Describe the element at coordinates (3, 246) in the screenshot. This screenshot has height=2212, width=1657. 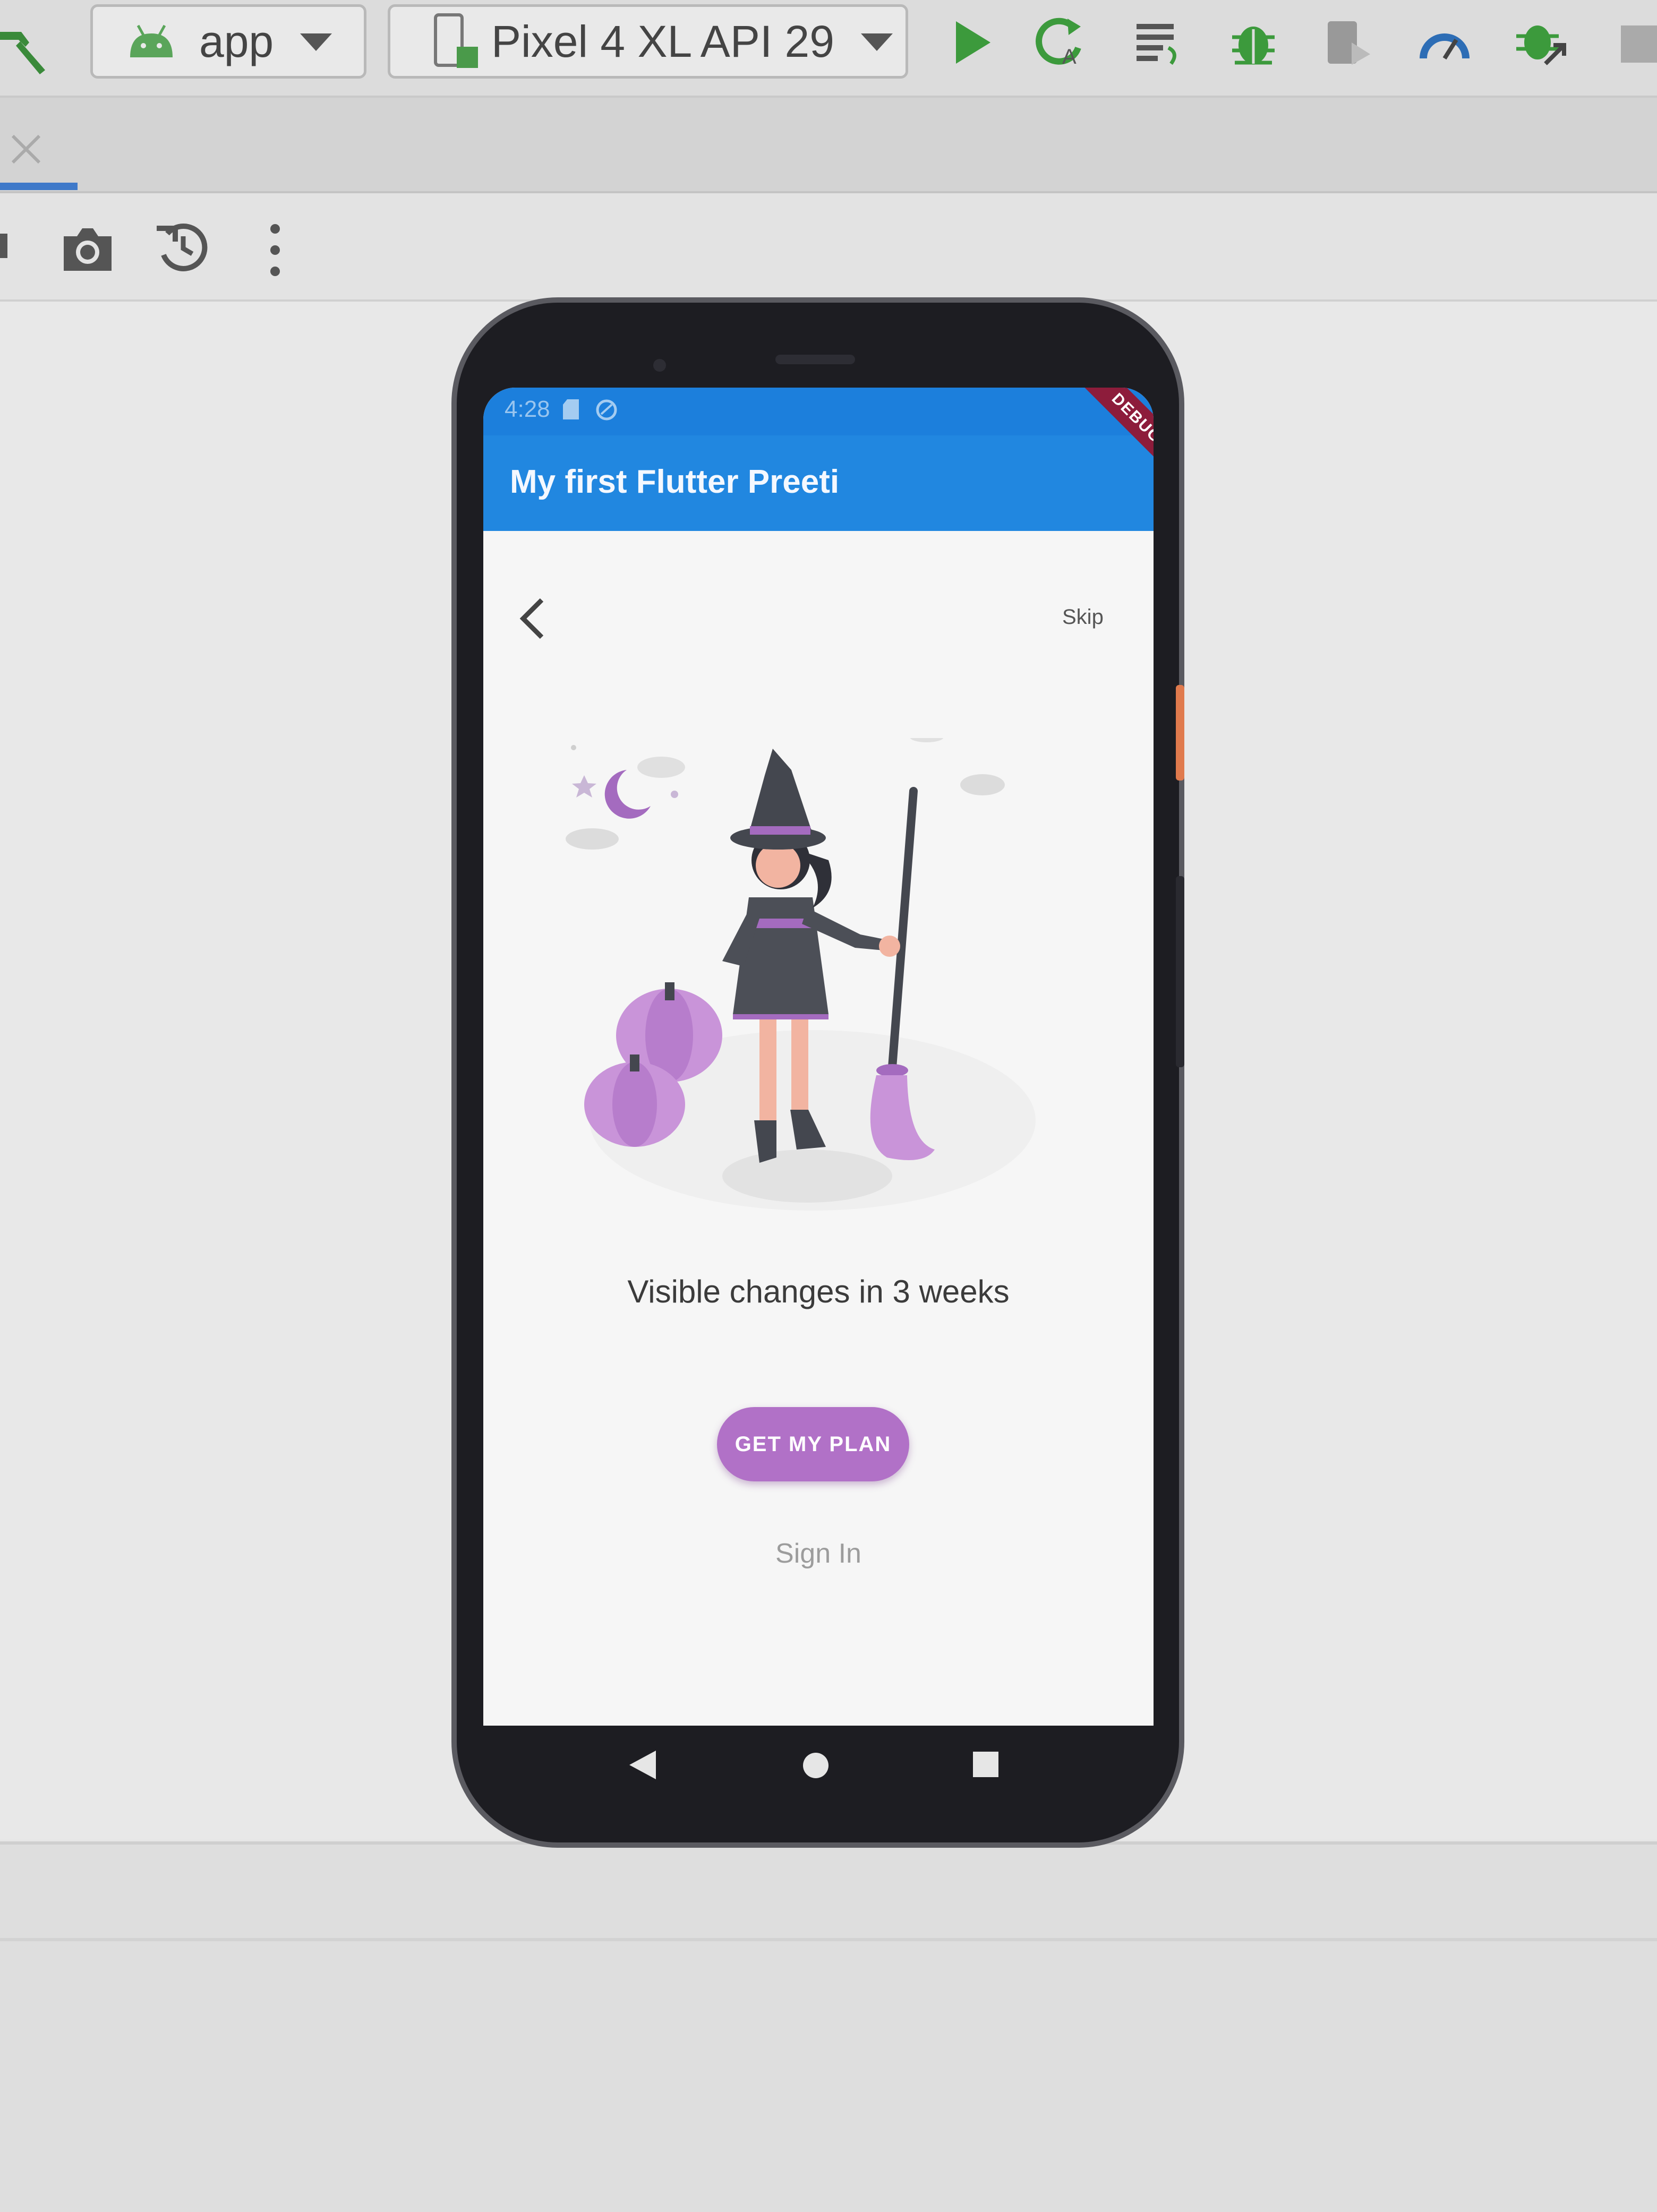
I see `emulator-toolbar-edge` at that location.